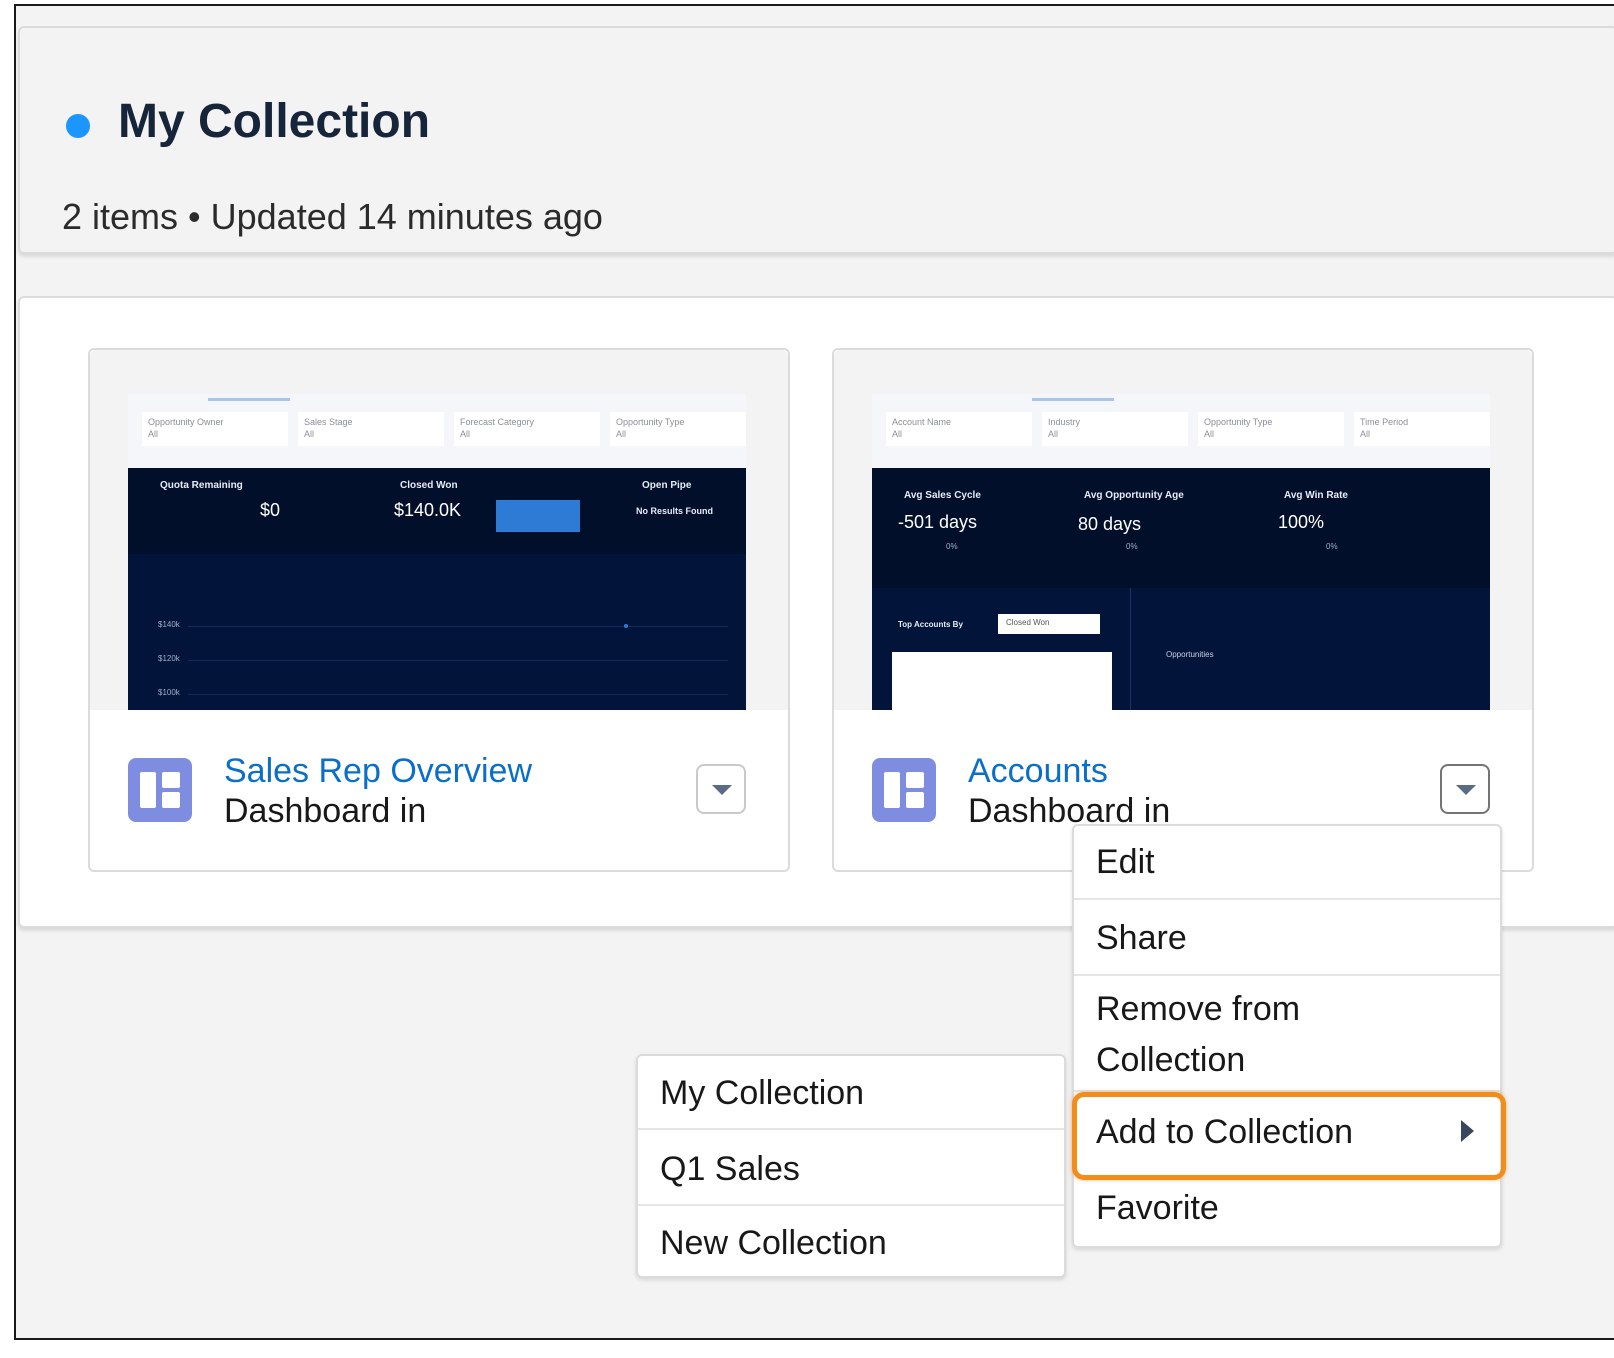 This screenshot has height=1358, width=1614. I want to click on menu-item-share: Share, so click(1287, 938).